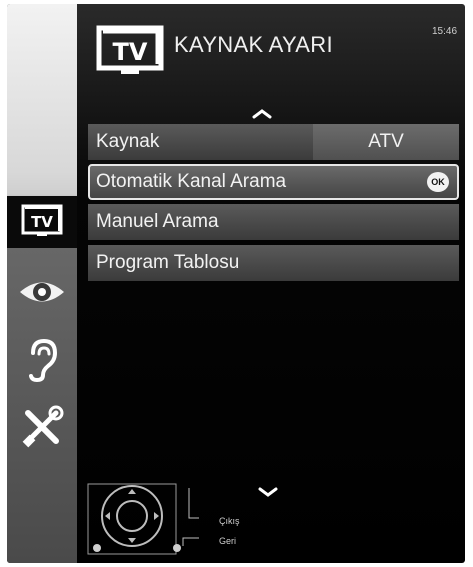 This screenshot has width=473, height=567. What do you see at coordinates (128, 141) in the screenshot?
I see `menu-item-label: Kaynak` at bounding box center [128, 141].